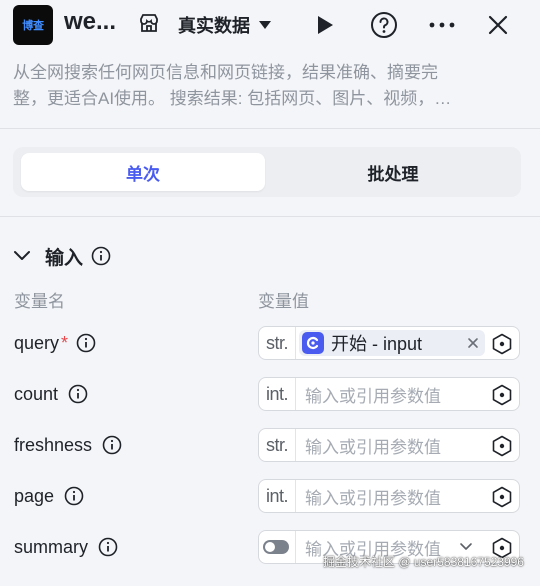 The height and width of the screenshot is (586, 540). Describe the element at coordinates (143, 172) in the screenshot. I see `tab-single: 单次` at that location.